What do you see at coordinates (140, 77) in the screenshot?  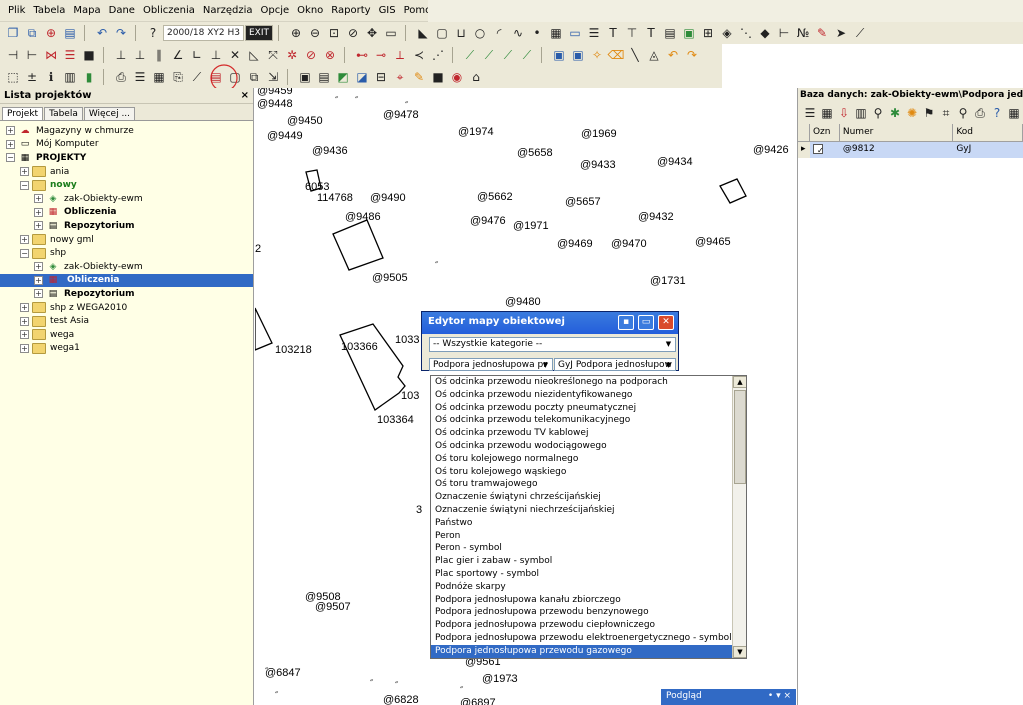 I see `layers-icon: ☰` at bounding box center [140, 77].